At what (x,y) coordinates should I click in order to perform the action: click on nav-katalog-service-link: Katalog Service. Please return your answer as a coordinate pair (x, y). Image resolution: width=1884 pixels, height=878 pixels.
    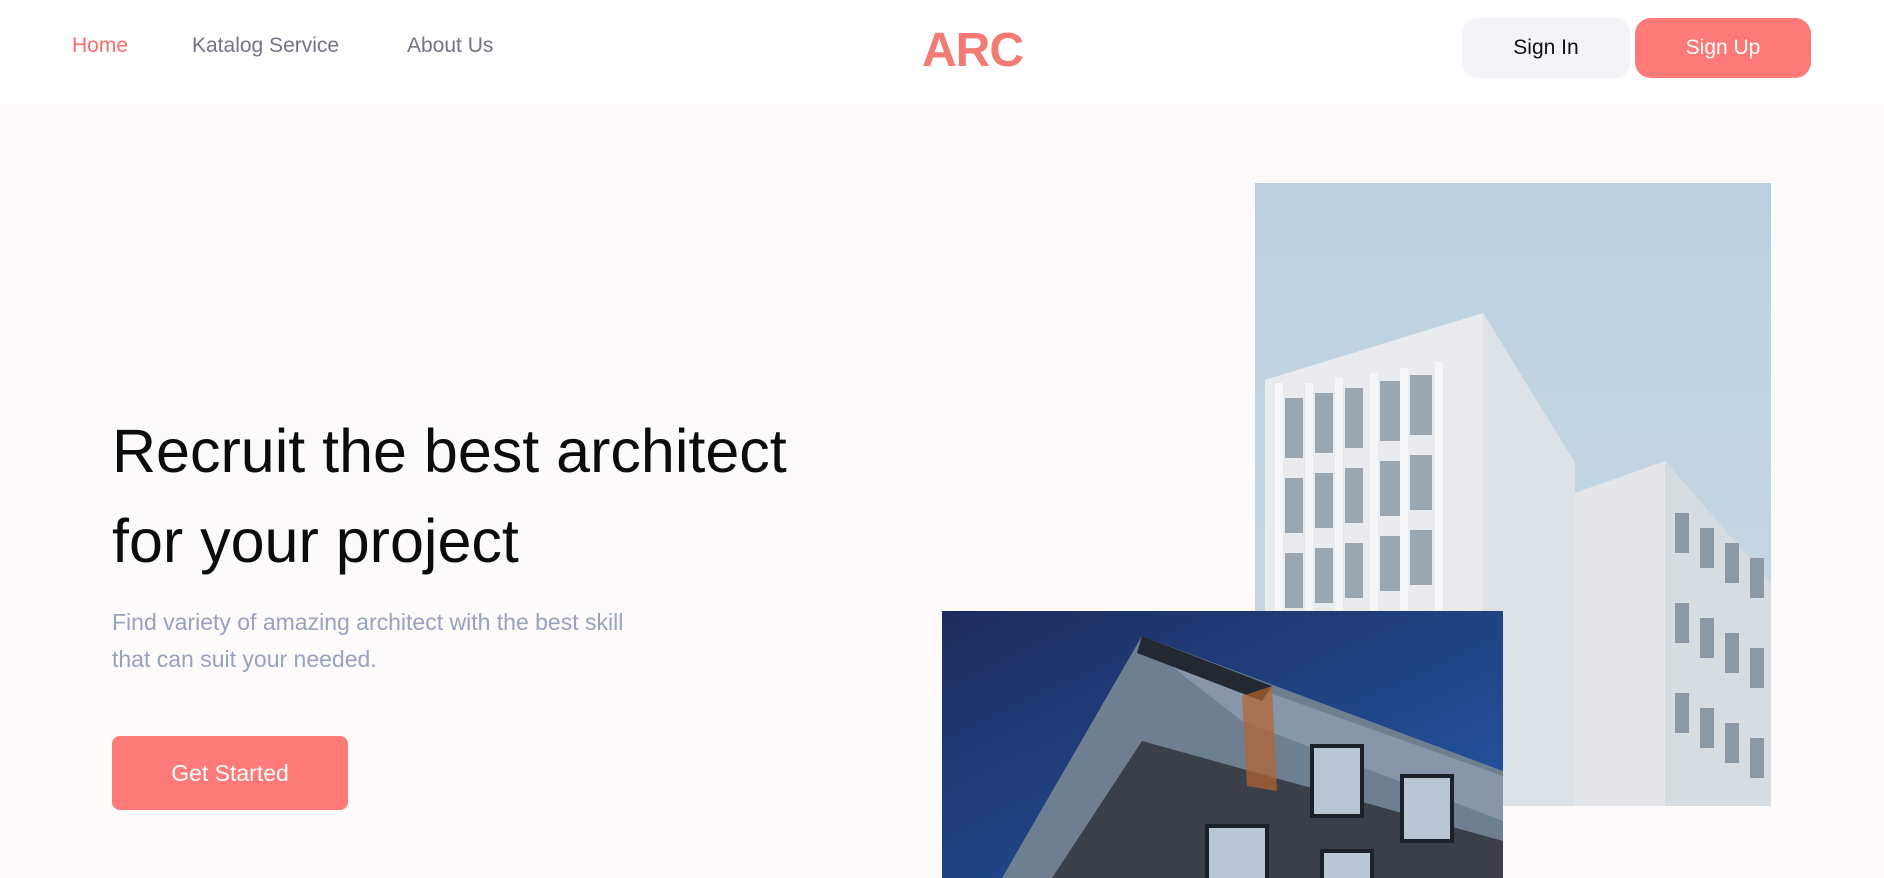
    Looking at the image, I should click on (265, 46).